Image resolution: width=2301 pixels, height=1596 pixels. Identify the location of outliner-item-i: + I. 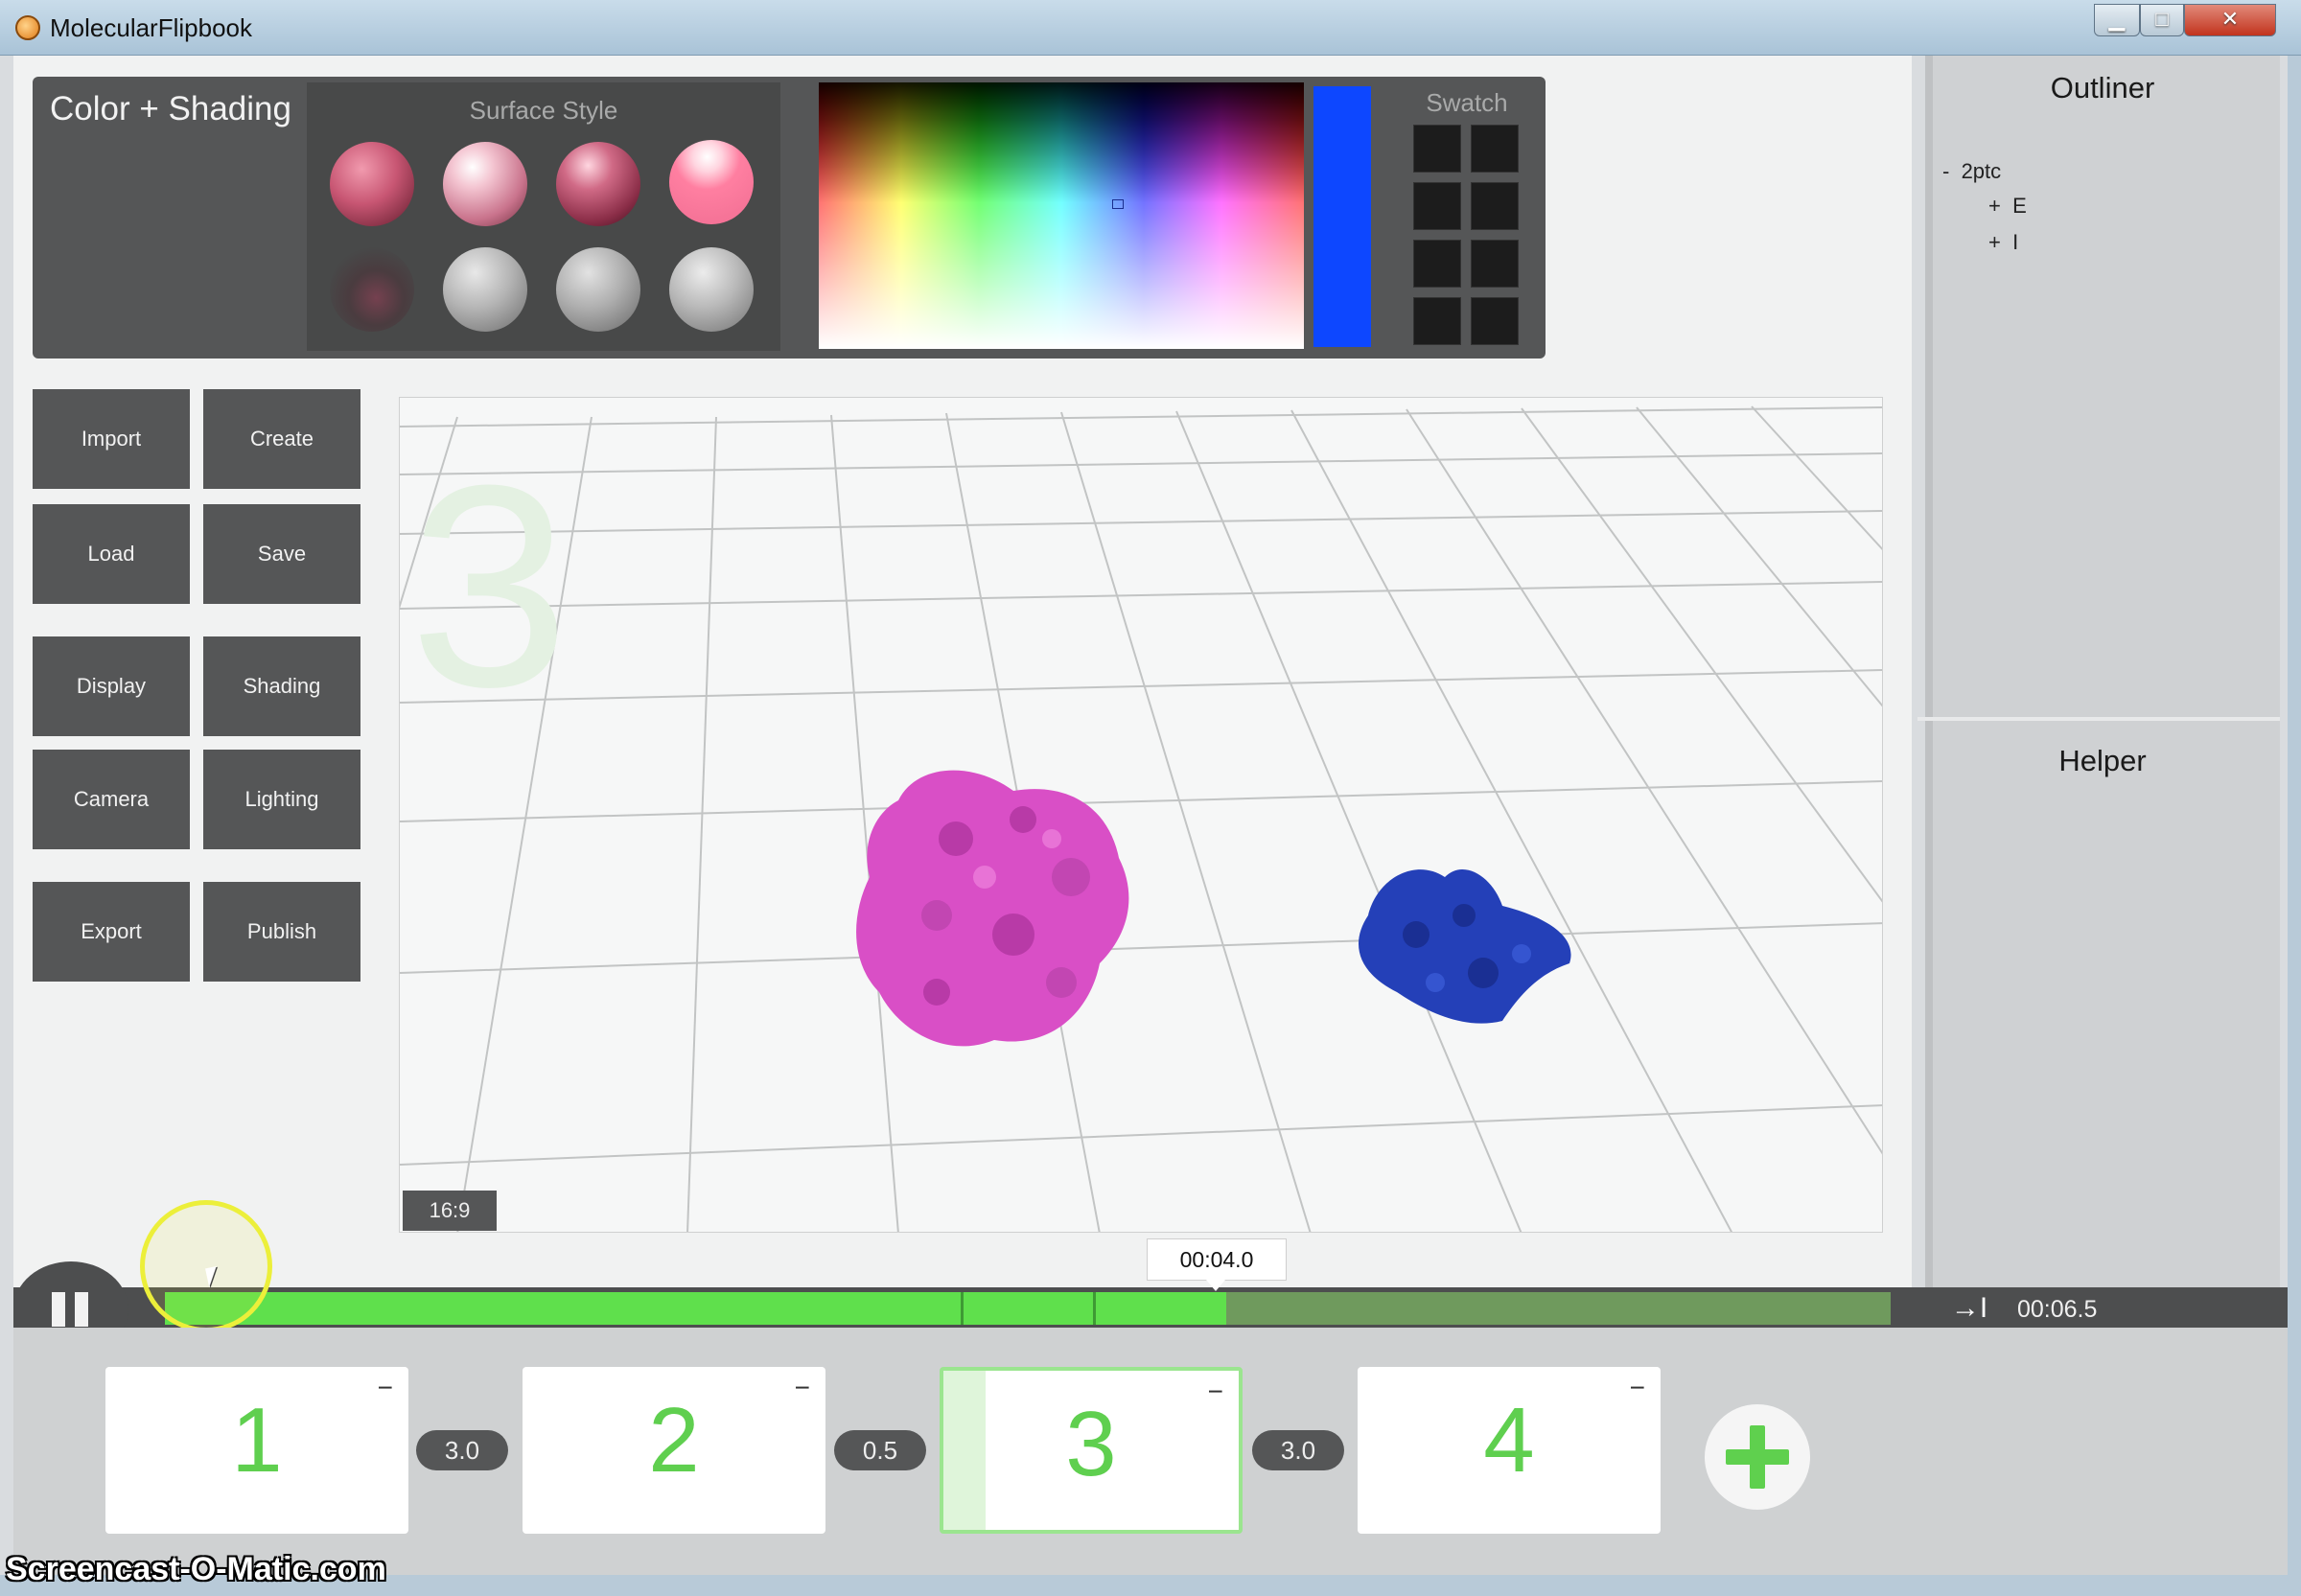
(2003, 242).